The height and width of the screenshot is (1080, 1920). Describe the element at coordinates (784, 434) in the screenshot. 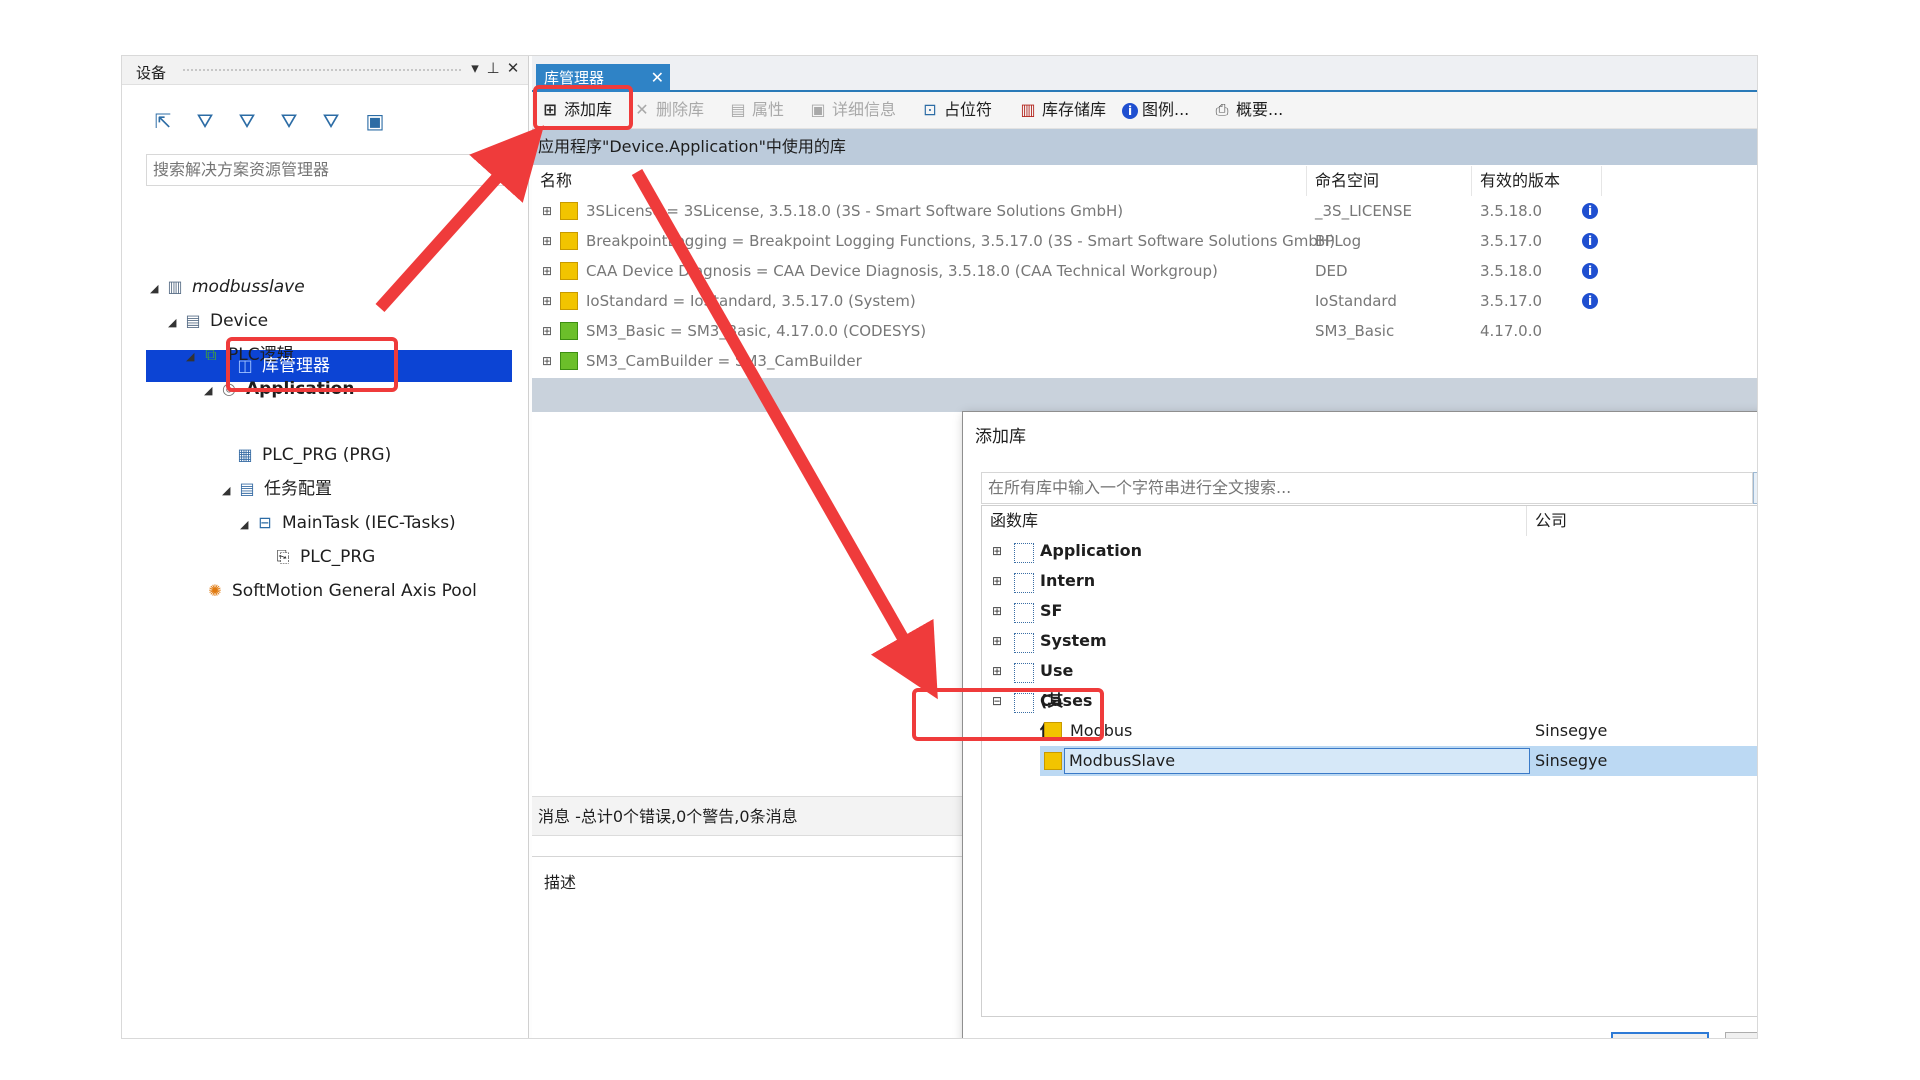

I see `arrow-to-modbusslave` at that location.